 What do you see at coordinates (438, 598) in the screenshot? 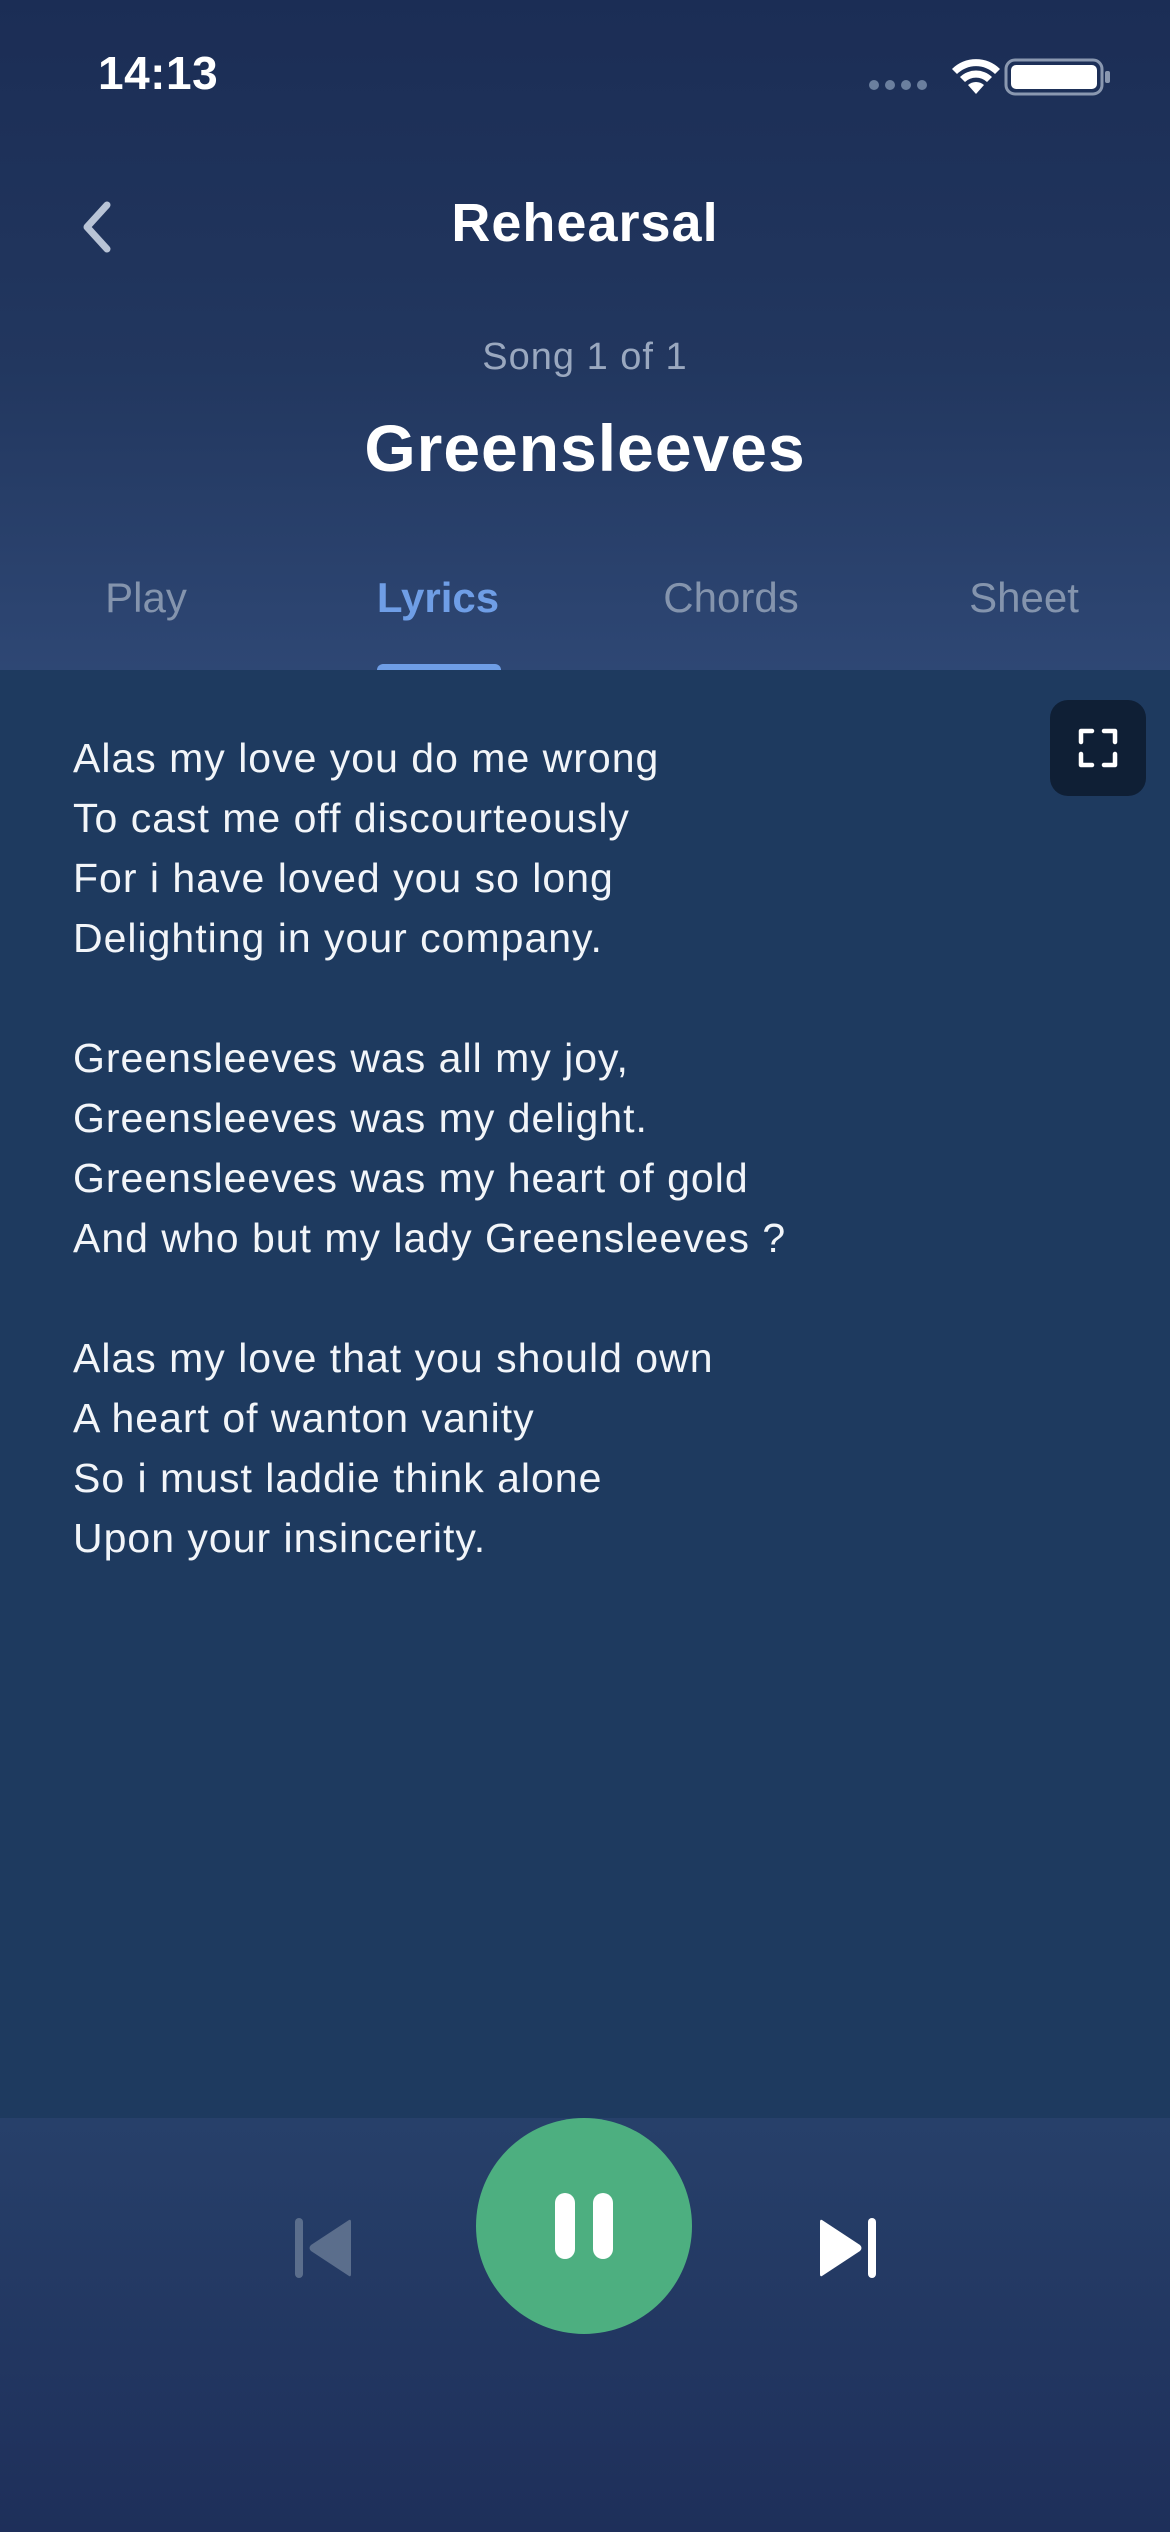
I see `tab-lyrics: Lyrics` at bounding box center [438, 598].